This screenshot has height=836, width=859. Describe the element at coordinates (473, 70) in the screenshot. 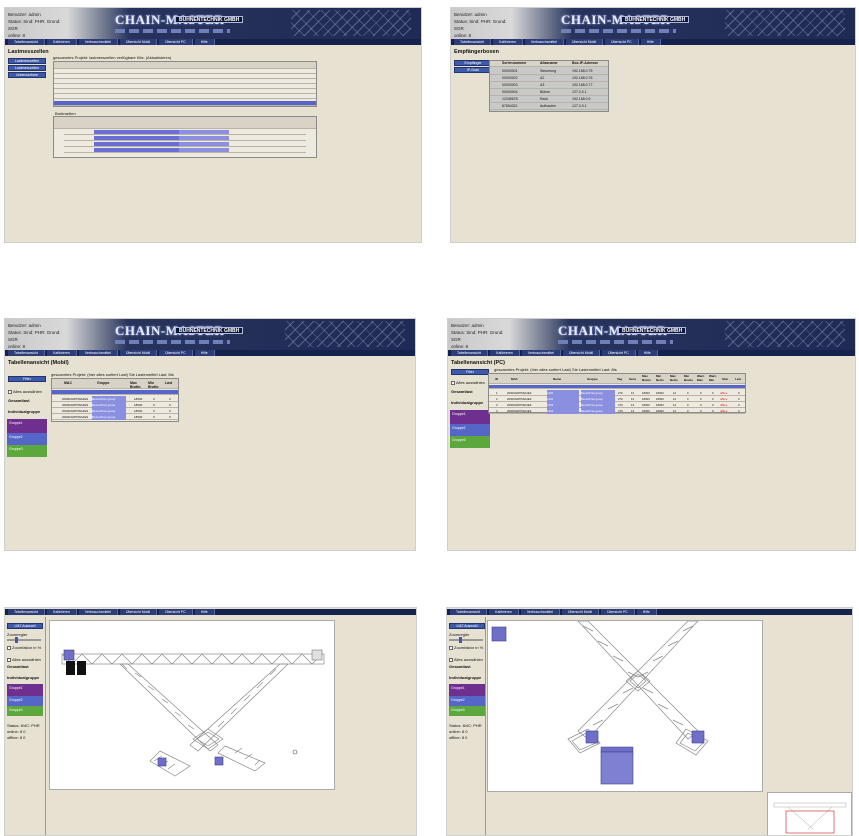

I see `side-button: IP-Scan` at that location.